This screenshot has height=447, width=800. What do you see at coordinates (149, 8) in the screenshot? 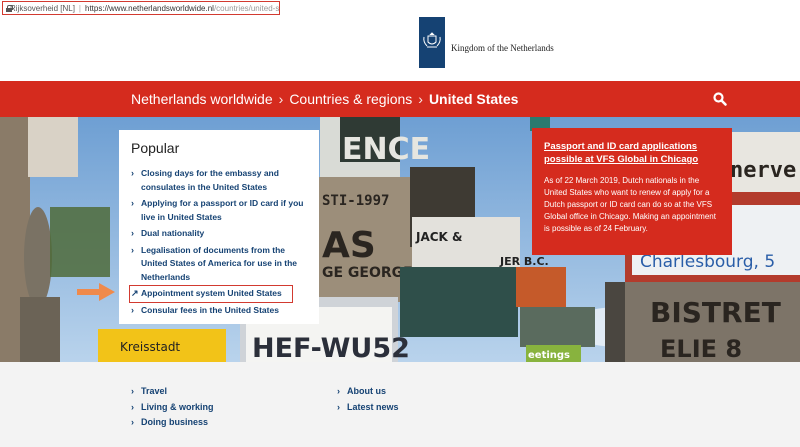
I see `url-host: https://www.netherlandsworldwide.nl` at bounding box center [149, 8].